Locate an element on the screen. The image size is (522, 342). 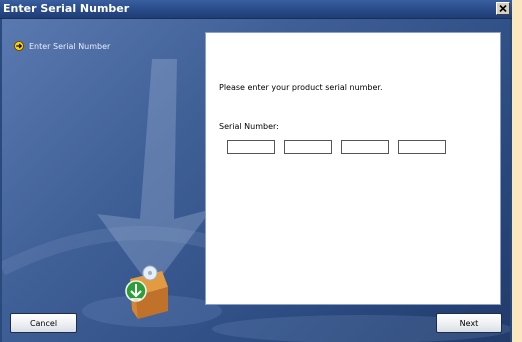
download-icon is located at coordinates (136, 291).